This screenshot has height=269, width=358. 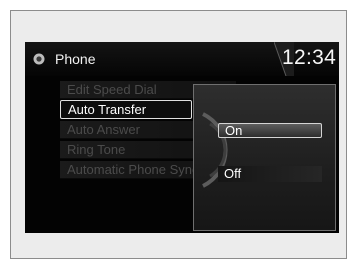 I want to click on menu-item-auto-transfer: Auto Transfer, so click(x=126, y=109).